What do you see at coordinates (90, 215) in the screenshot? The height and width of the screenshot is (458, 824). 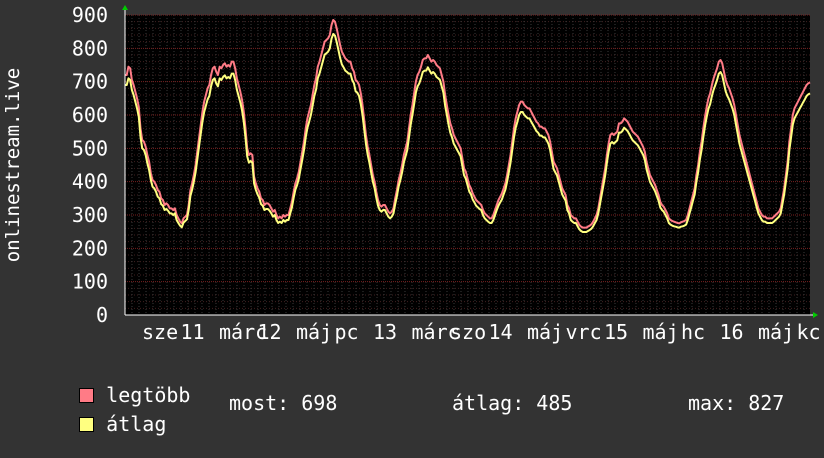 I see `y-tick-label: 300` at bounding box center [90, 215].